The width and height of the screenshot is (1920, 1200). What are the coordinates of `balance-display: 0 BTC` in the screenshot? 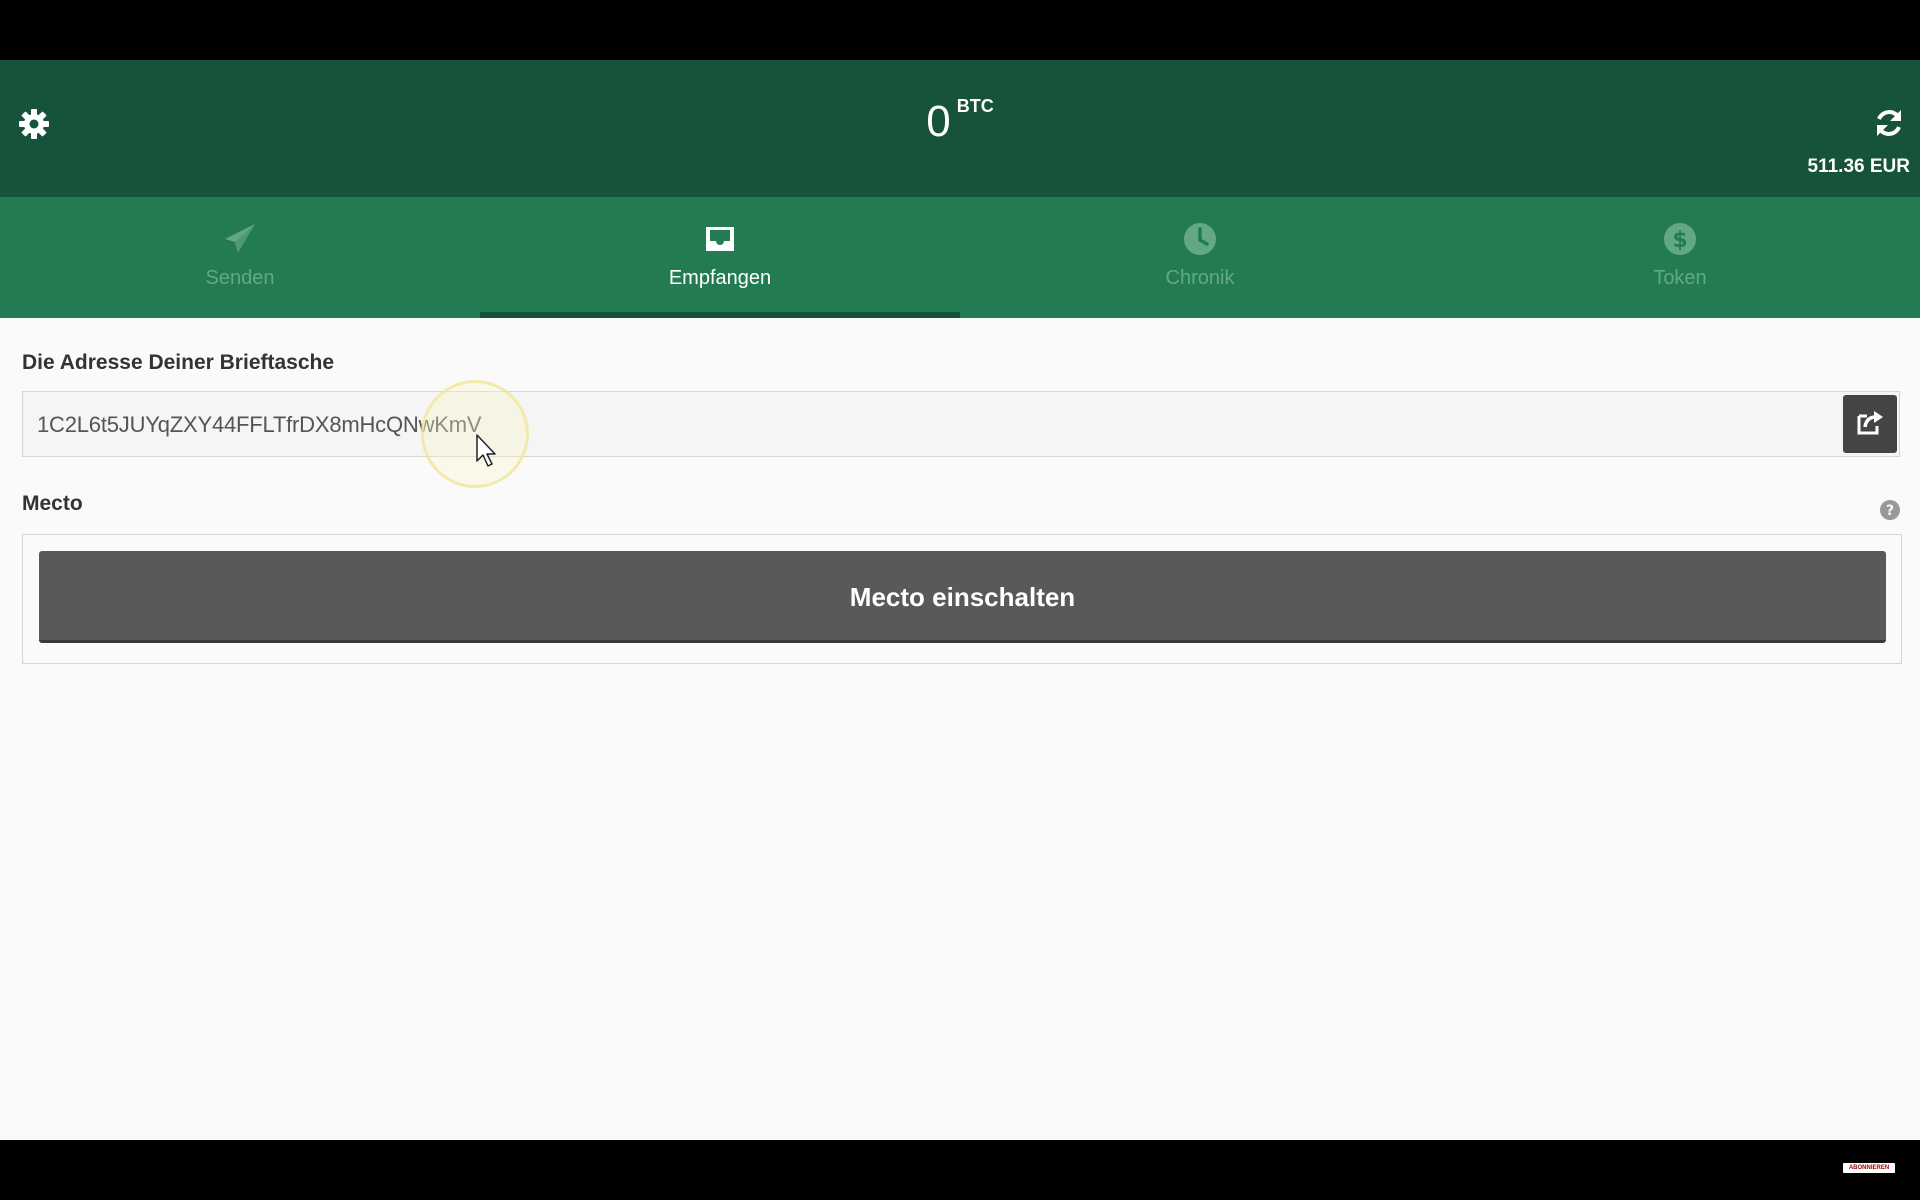 It's located at (960, 122).